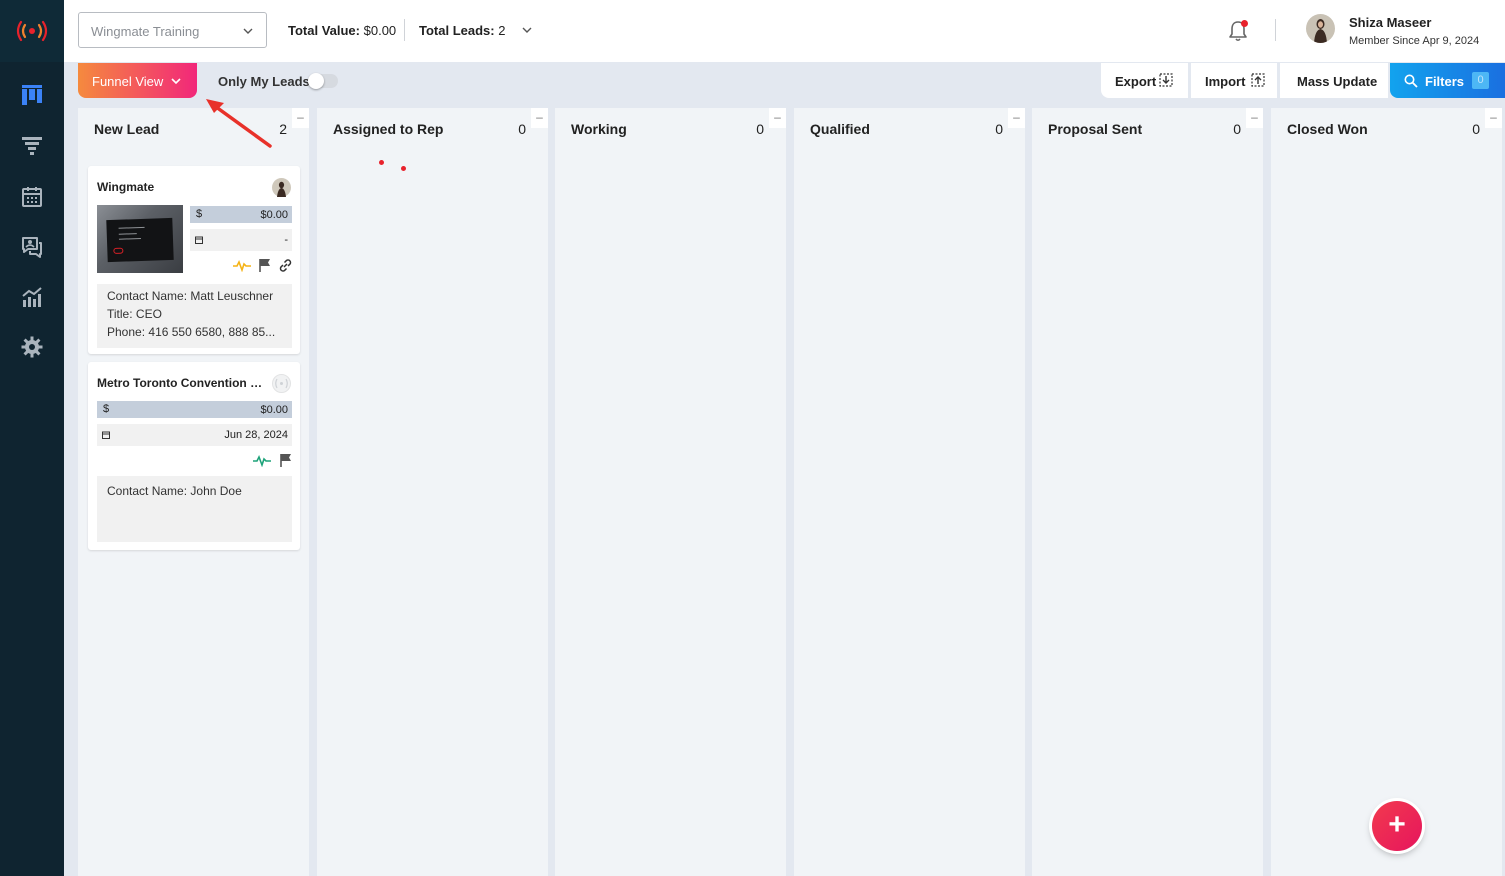 The width and height of the screenshot is (1505, 876). Describe the element at coordinates (1337, 81) in the screenshot. I see `mass-update-label: Mass Update` at that location.